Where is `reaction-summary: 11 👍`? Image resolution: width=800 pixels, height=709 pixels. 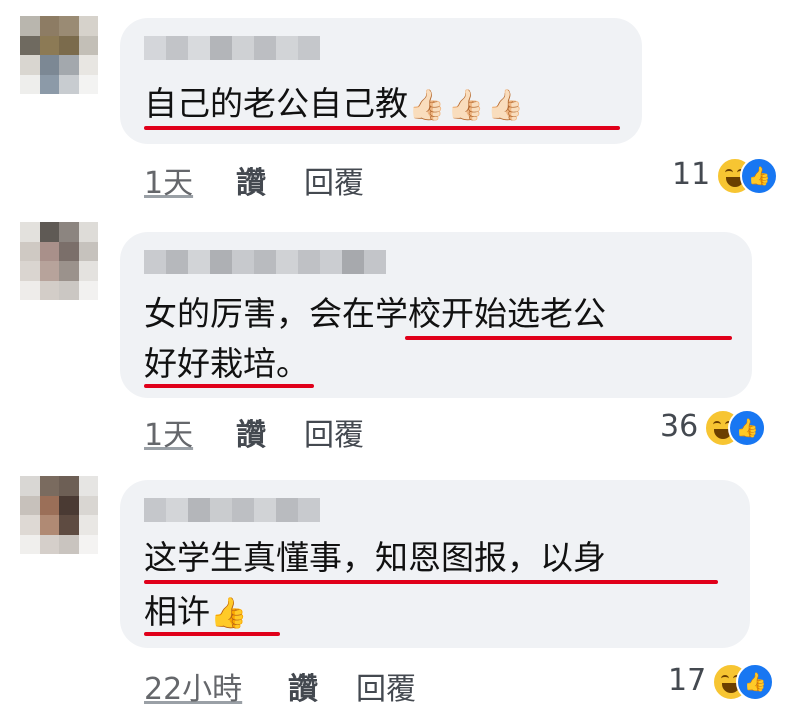 reaction-summary: 11 👍 is located at coordinates (725, 174).